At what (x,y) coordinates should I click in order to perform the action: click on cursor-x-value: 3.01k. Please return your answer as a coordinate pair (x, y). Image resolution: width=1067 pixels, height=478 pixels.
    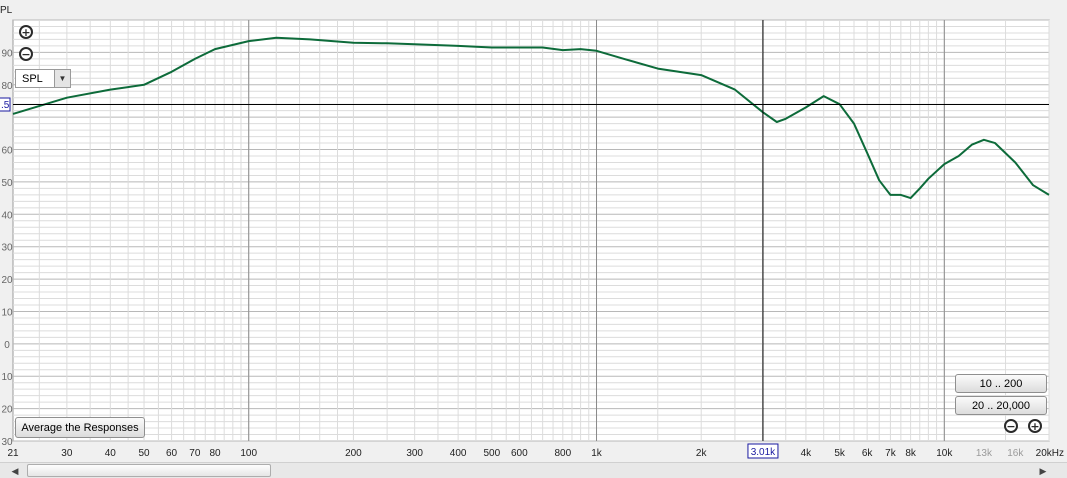
    Looking at the image, I should click on (763, 452).